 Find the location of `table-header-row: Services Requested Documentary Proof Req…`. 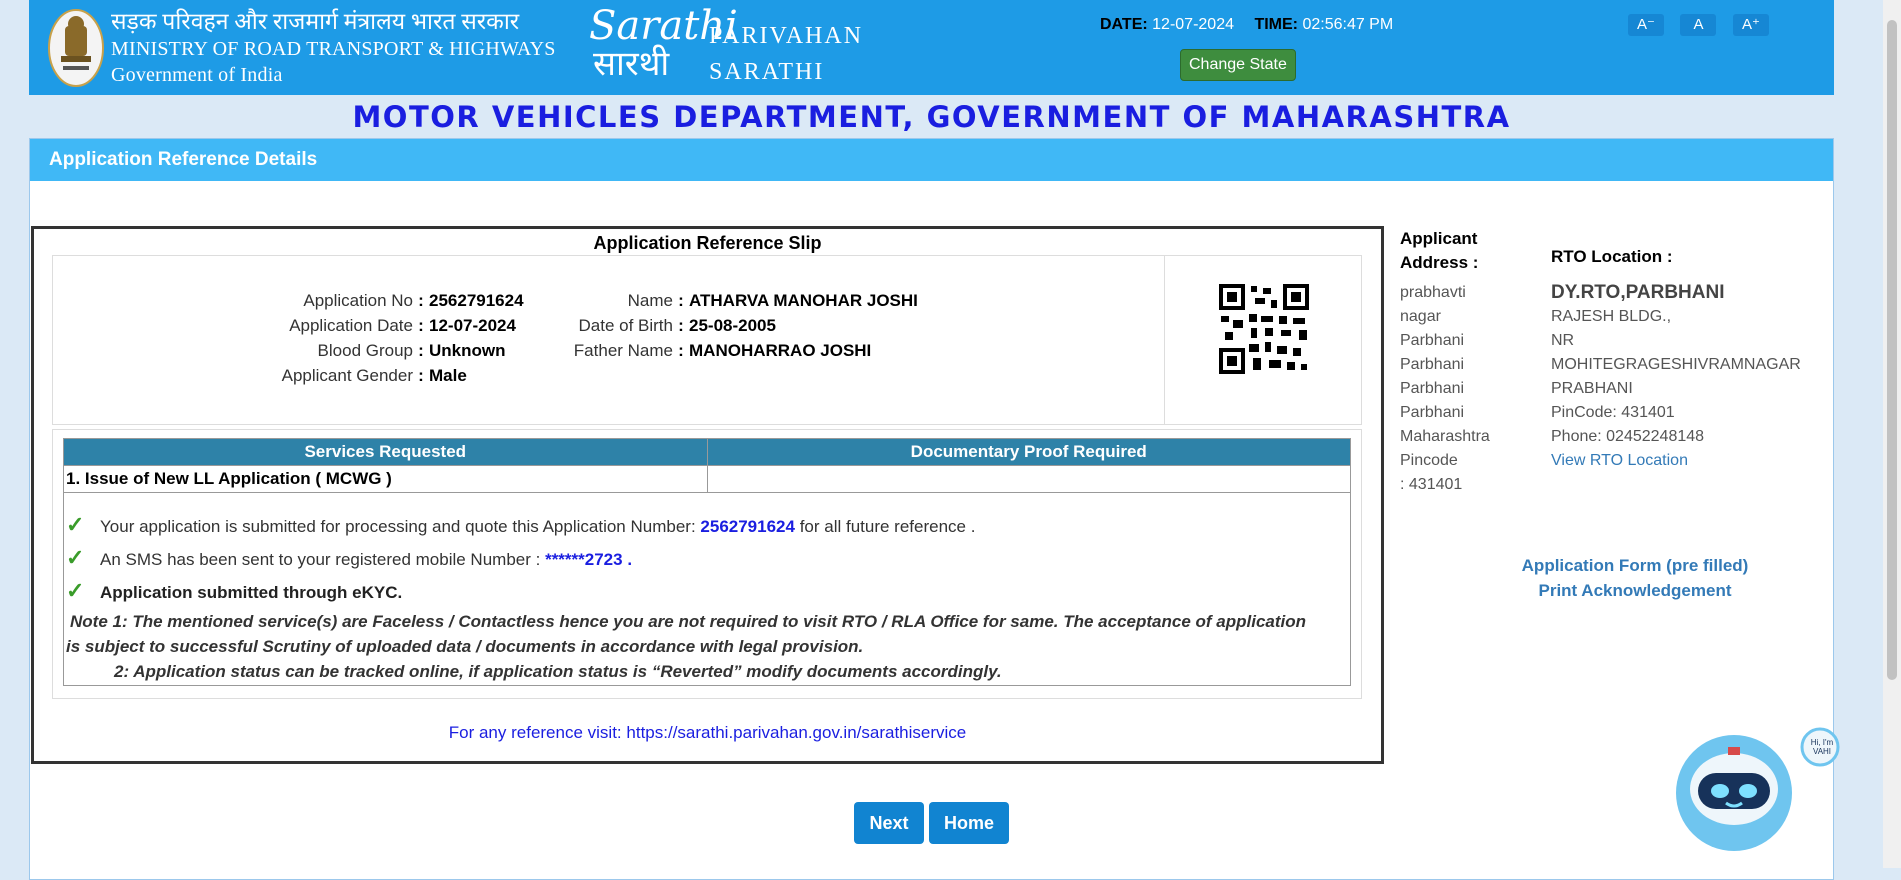

table-header-row: Services Requested Documentary Proof Req… is located at coordinates (707, 452).